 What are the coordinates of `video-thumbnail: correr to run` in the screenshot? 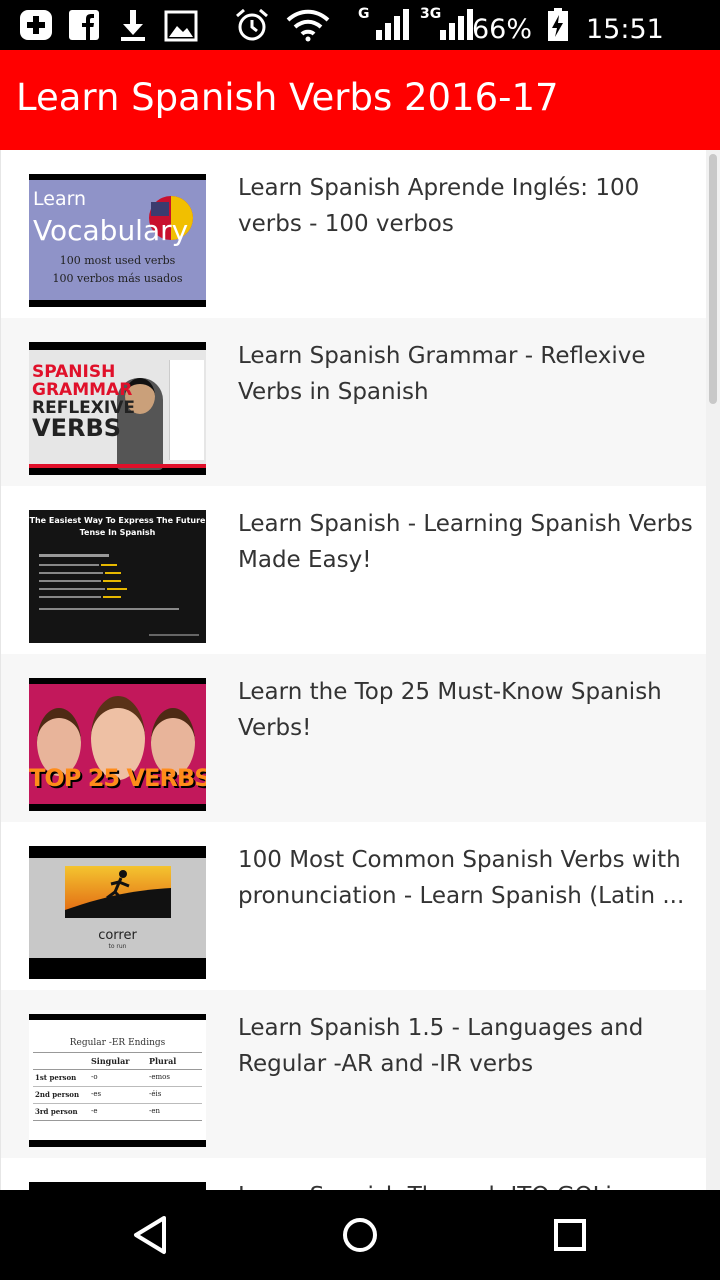 It's located at (117, 912).